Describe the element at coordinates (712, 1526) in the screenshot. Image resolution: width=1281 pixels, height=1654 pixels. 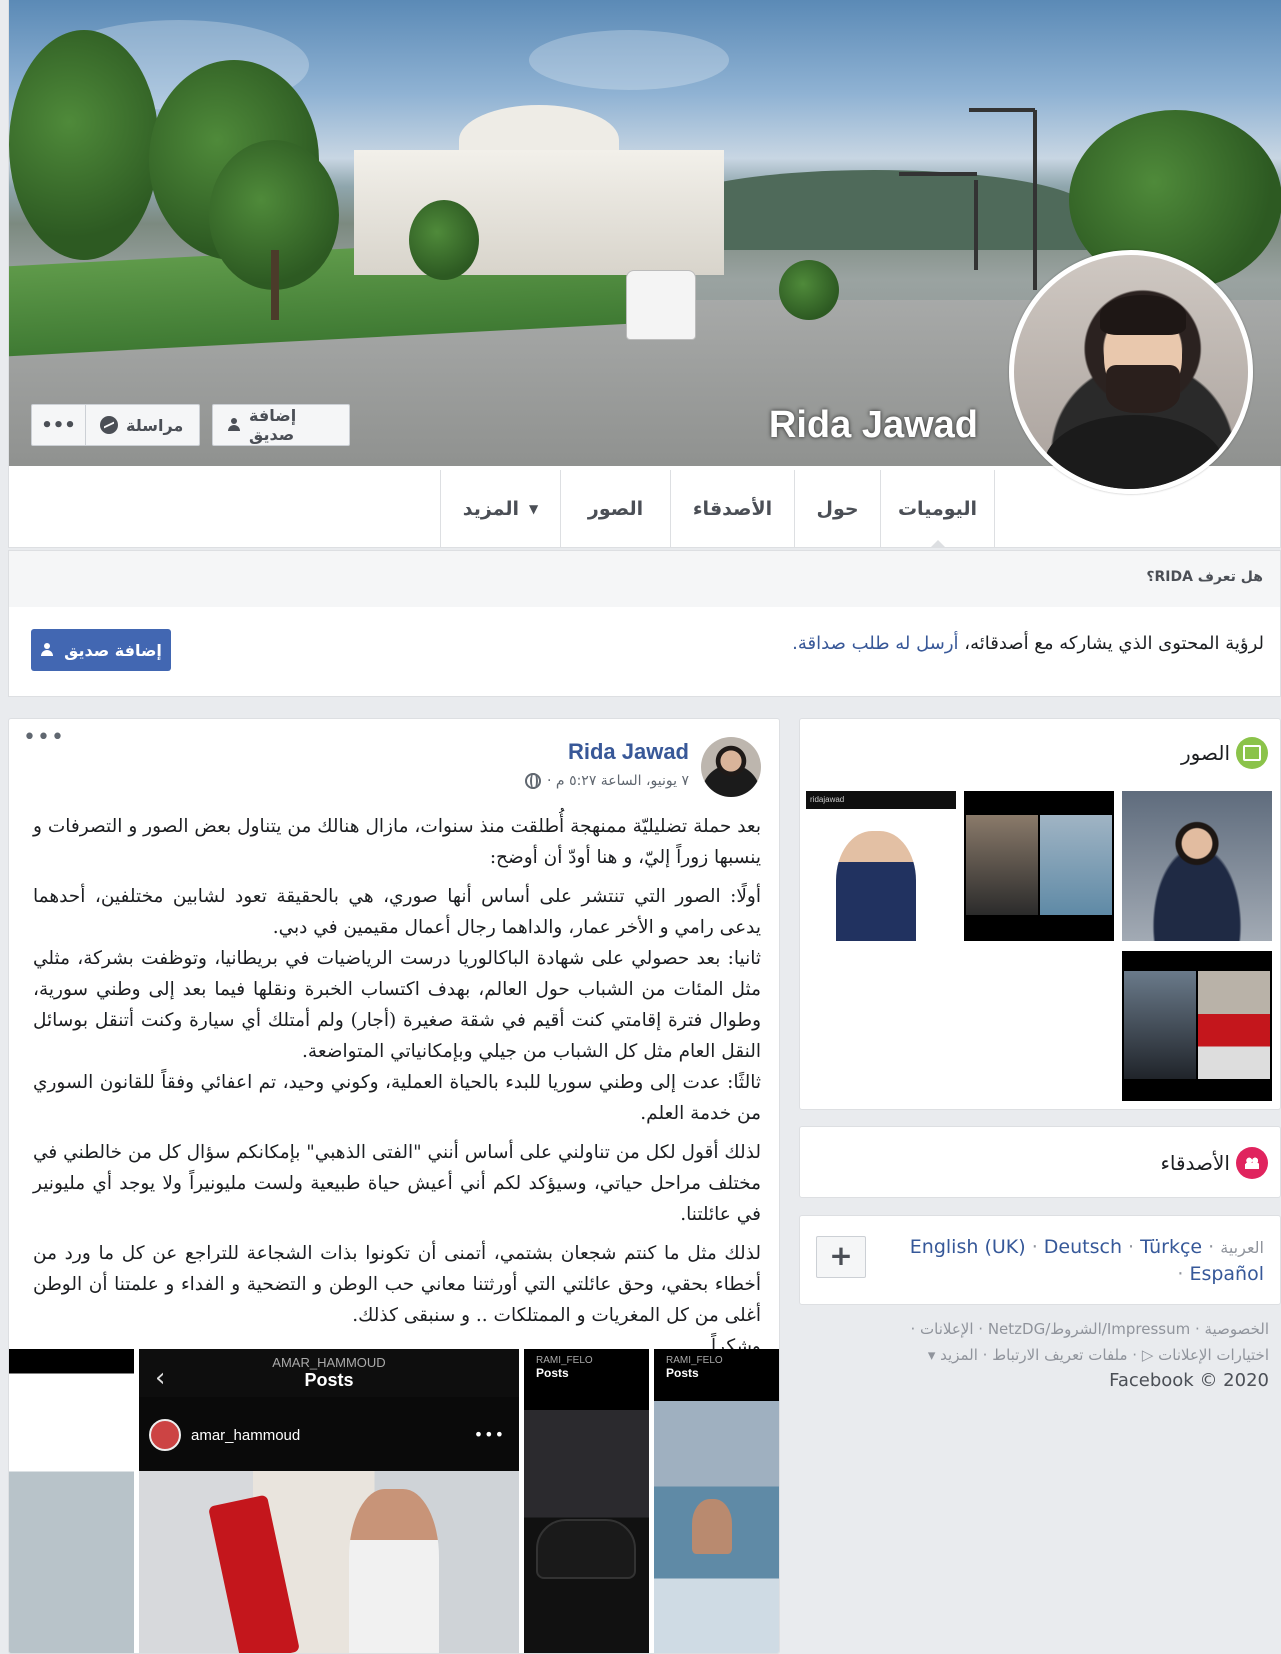
I see `man-in-pool` at that location.